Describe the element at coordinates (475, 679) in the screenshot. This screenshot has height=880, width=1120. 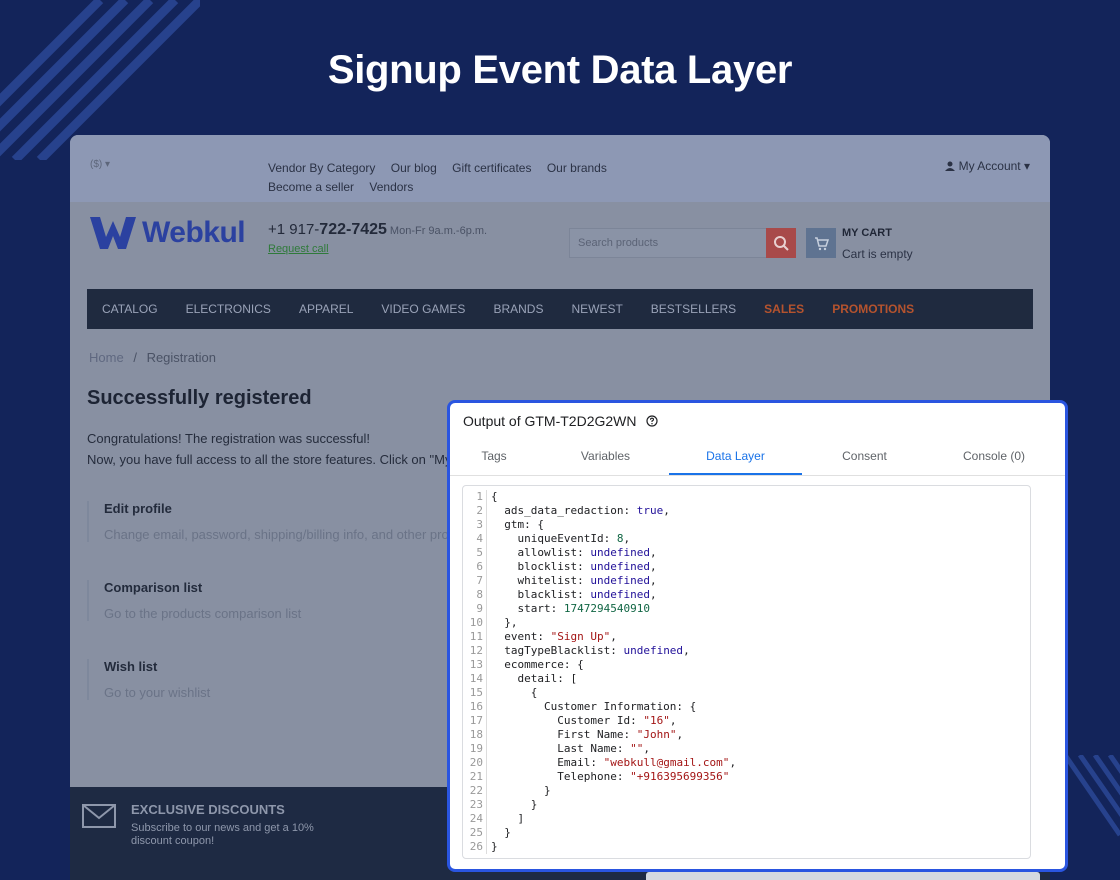
I see `line-number: 14` at that location.